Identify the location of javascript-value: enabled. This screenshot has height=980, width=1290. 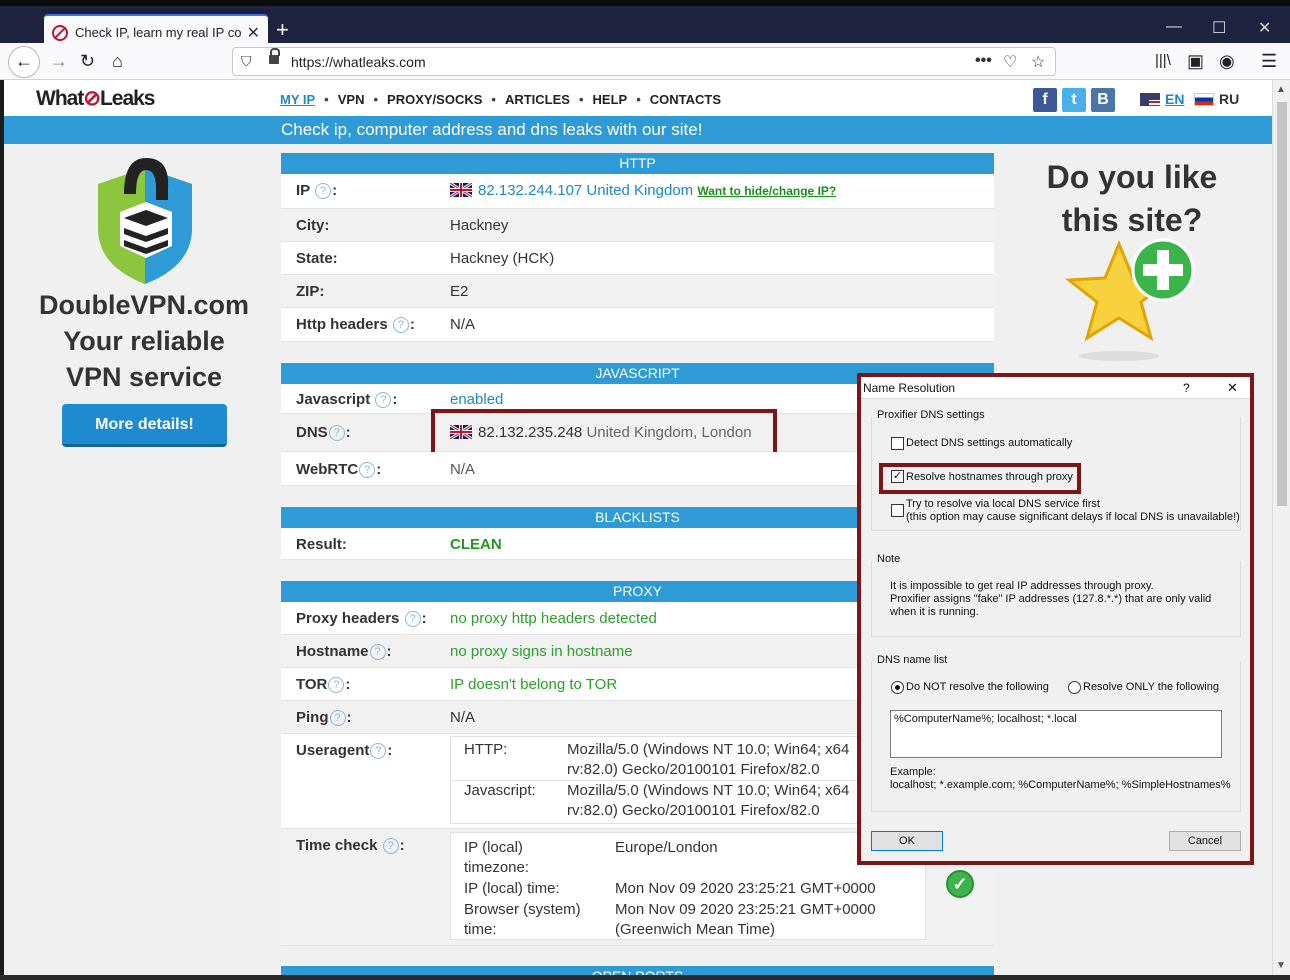
(477, 399).